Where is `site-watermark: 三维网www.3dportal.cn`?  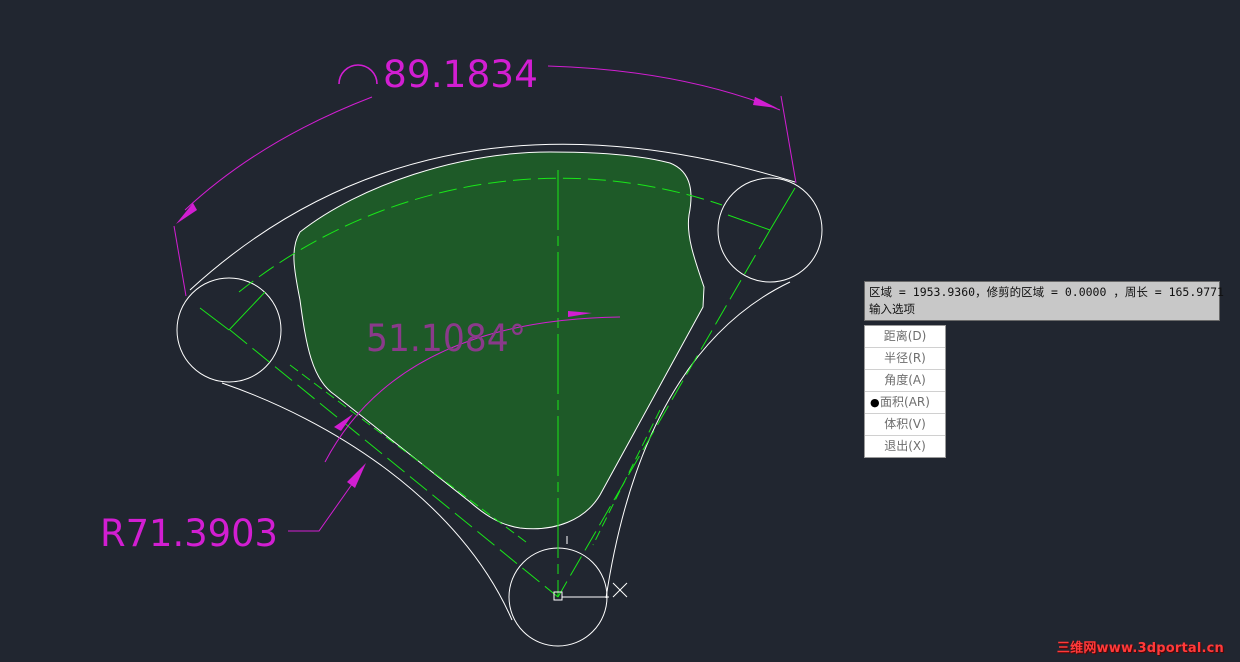
site-watermark: 三维网www.3dportal.cn is located at coordinates (1140, 648).